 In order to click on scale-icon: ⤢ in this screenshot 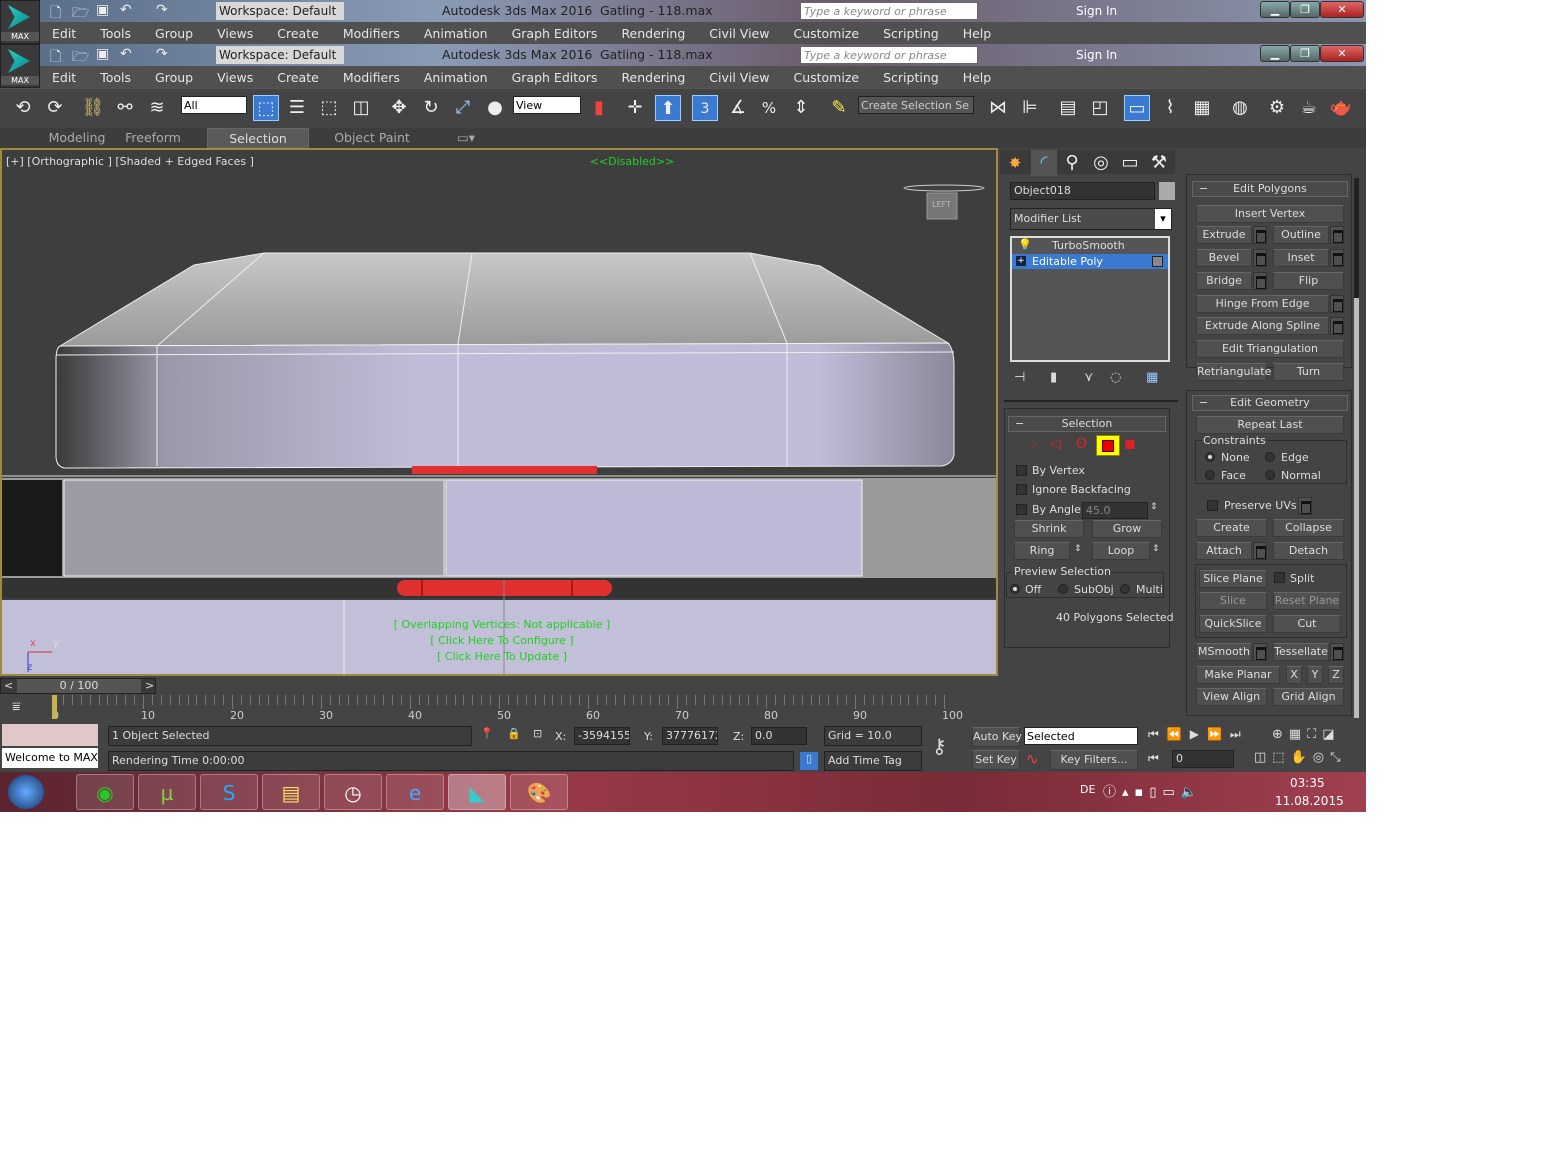, I will do `click(463, 108)`.